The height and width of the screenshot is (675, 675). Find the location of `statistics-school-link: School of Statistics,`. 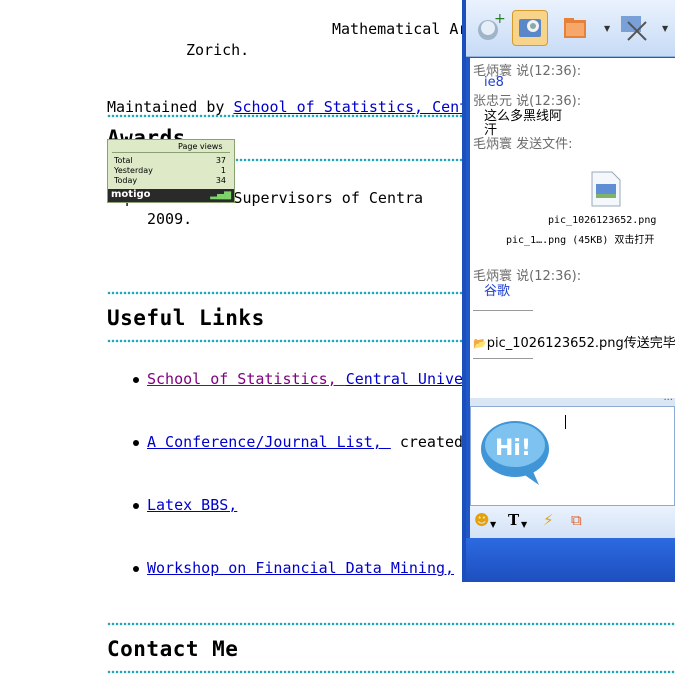

statistics-school-link: School of Statistics, is located at coordinates (246, 379).